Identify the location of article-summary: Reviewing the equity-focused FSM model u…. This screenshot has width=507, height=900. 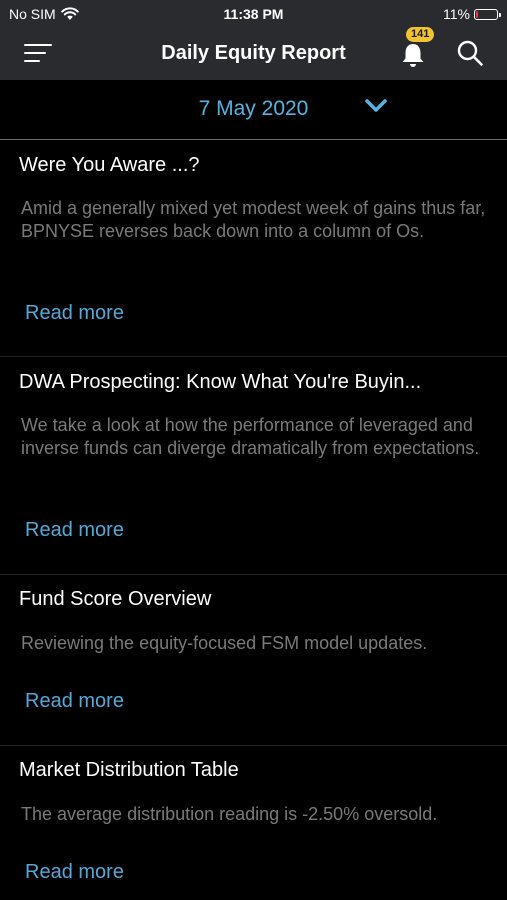
(224, 643).